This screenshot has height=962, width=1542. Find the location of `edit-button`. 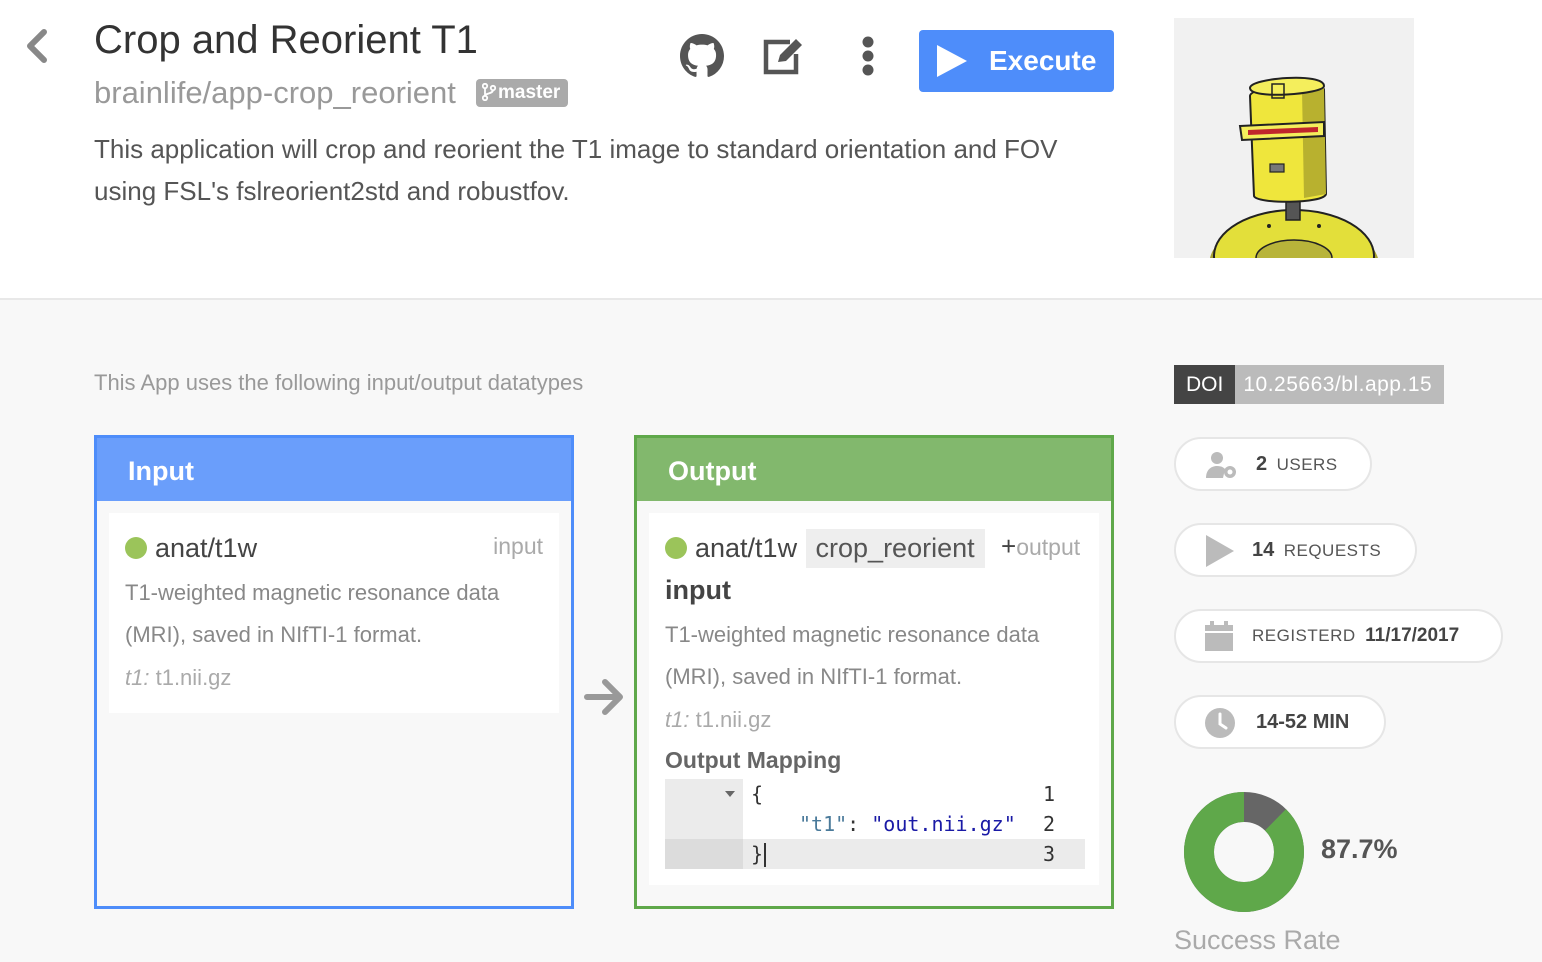

edit-button is located at coordinates (782, 58).